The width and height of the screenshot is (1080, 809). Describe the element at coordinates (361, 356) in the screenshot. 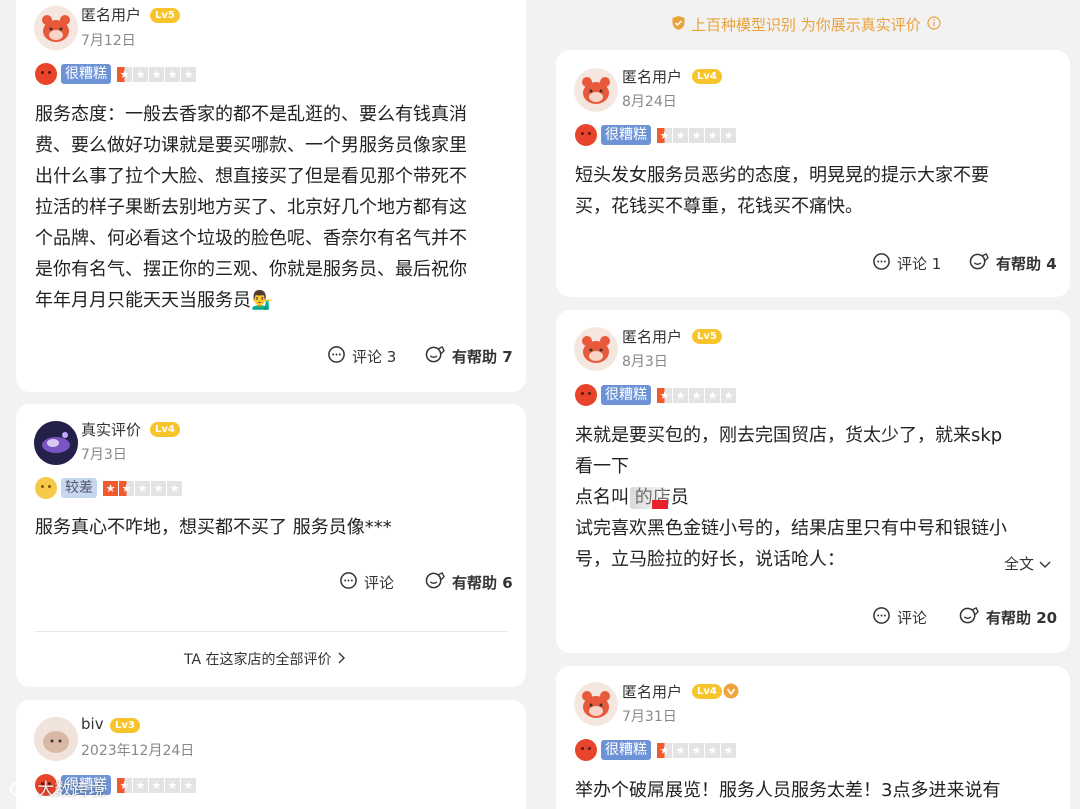

I see `comment-button: 评论 3` at that location.